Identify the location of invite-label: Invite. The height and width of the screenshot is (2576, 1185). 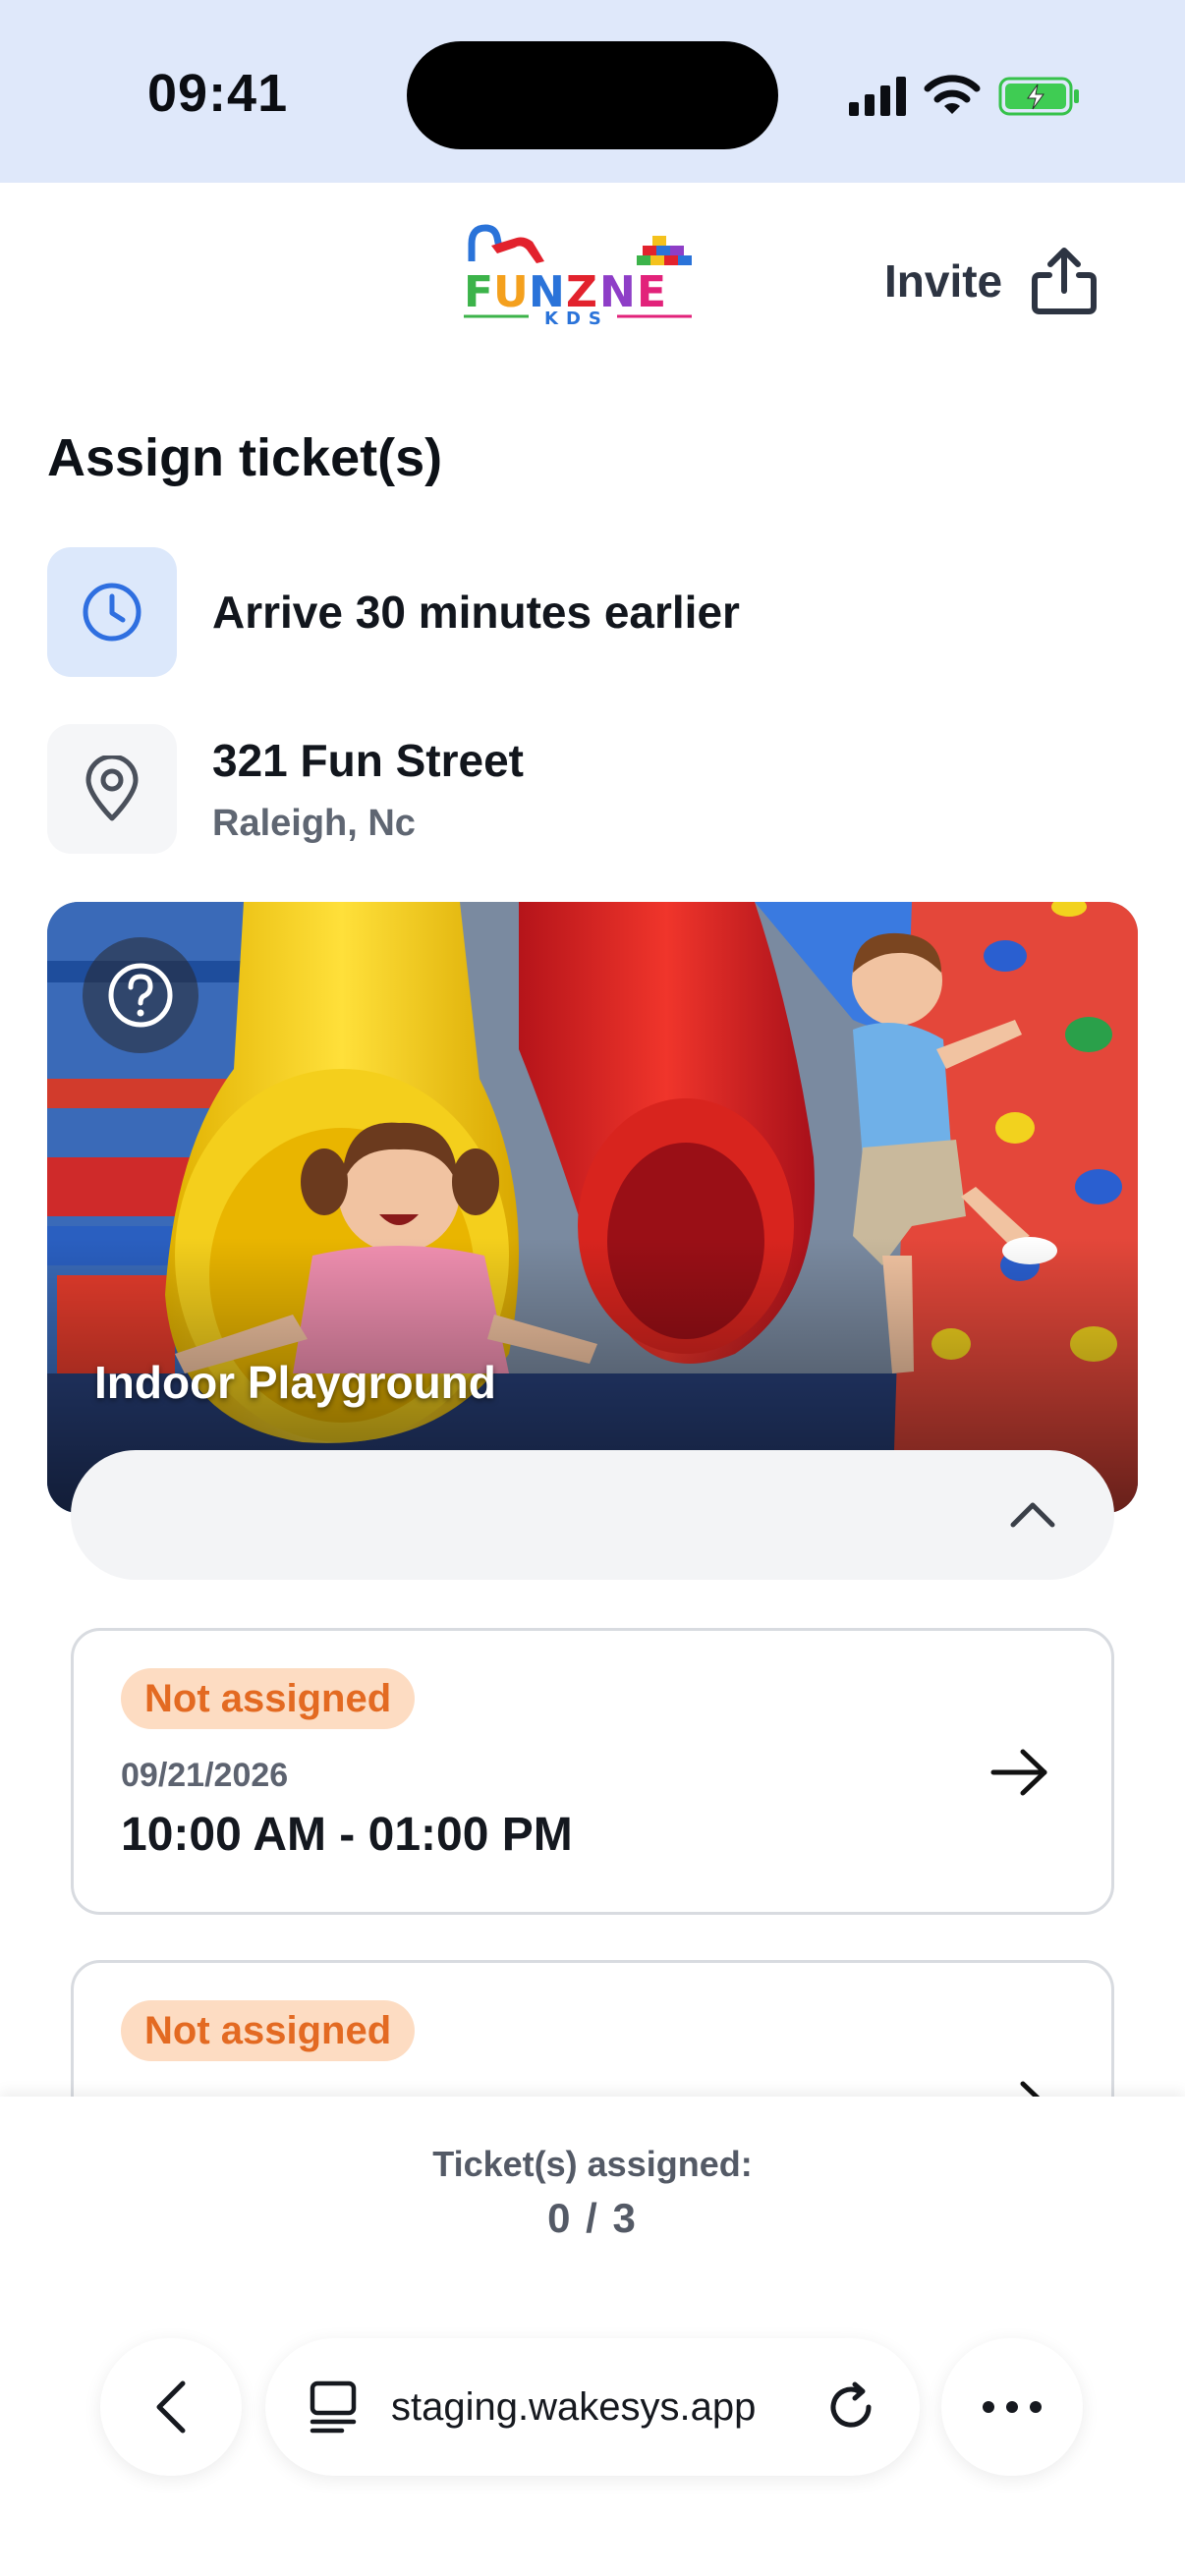
(944, 281).